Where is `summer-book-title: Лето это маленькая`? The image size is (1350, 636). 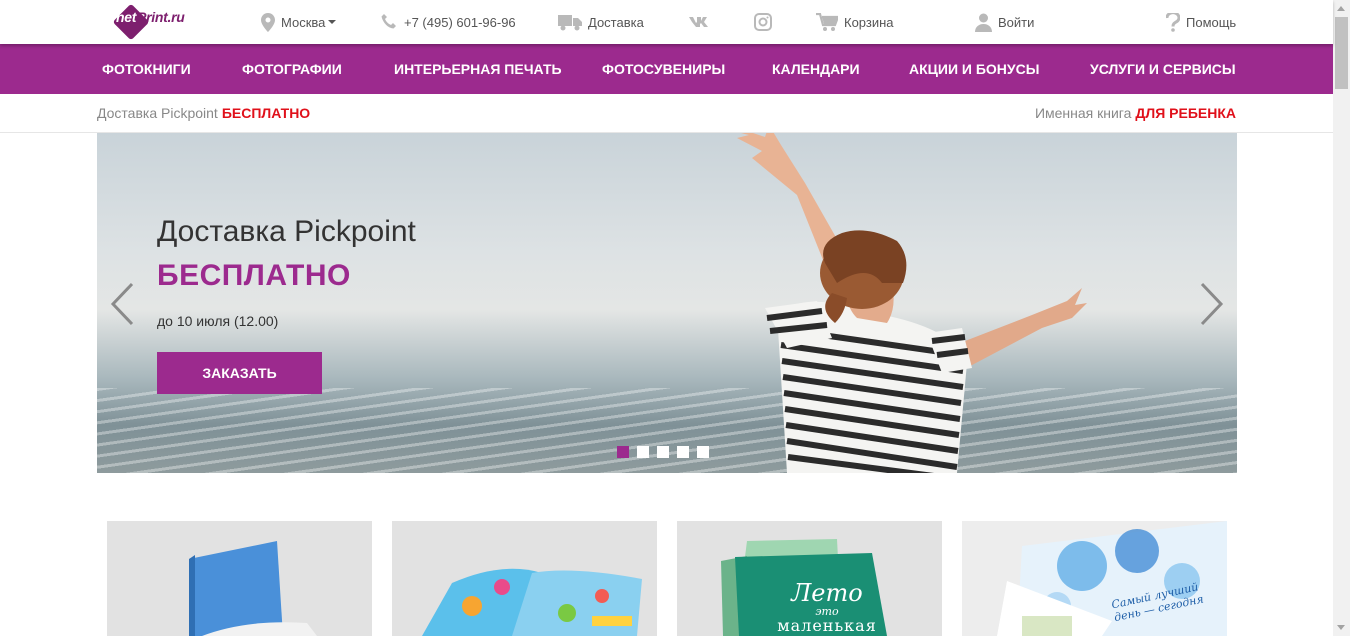 summer-book-title: Лето это маленькая is located at coordinates (827, 607).